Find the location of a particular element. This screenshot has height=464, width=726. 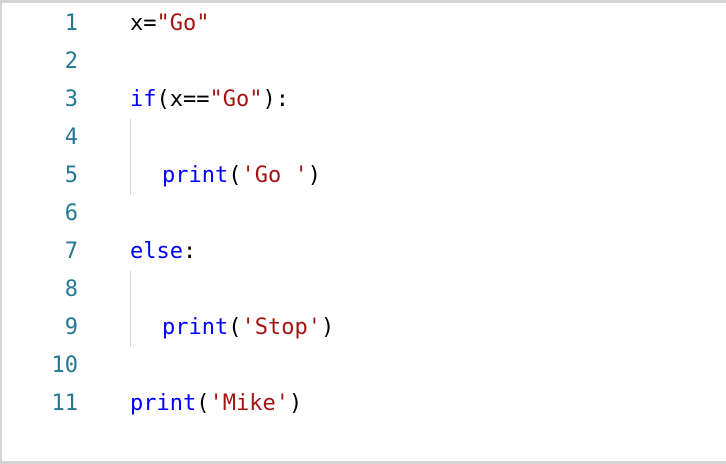

code-token-string: 'Stop' is located at coordinates (281, 327).